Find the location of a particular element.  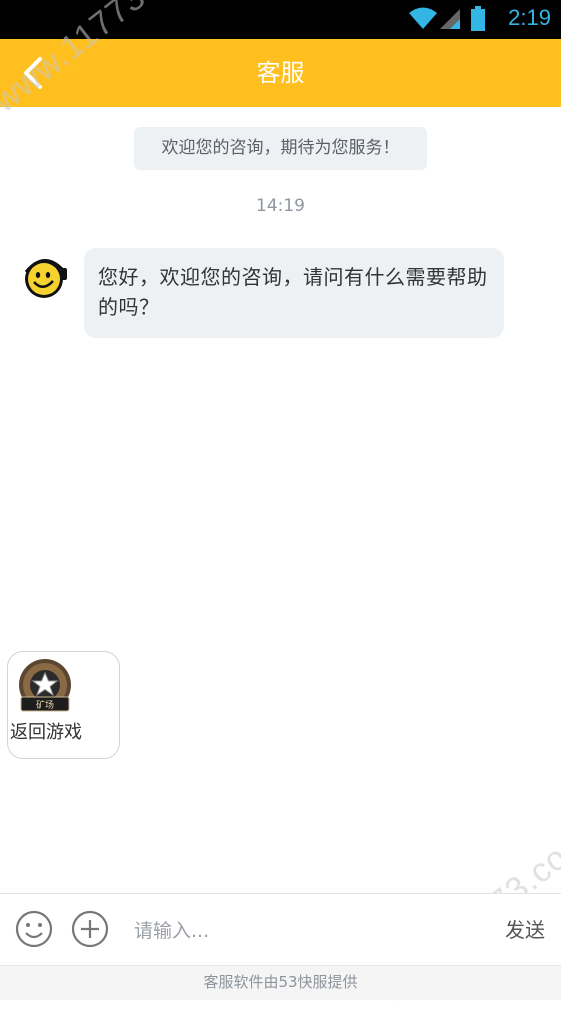

agent-message-text: 您好，欢迎您的咨询，请问有什么需要帮助的吗？ is located at coordinates (293, 292).